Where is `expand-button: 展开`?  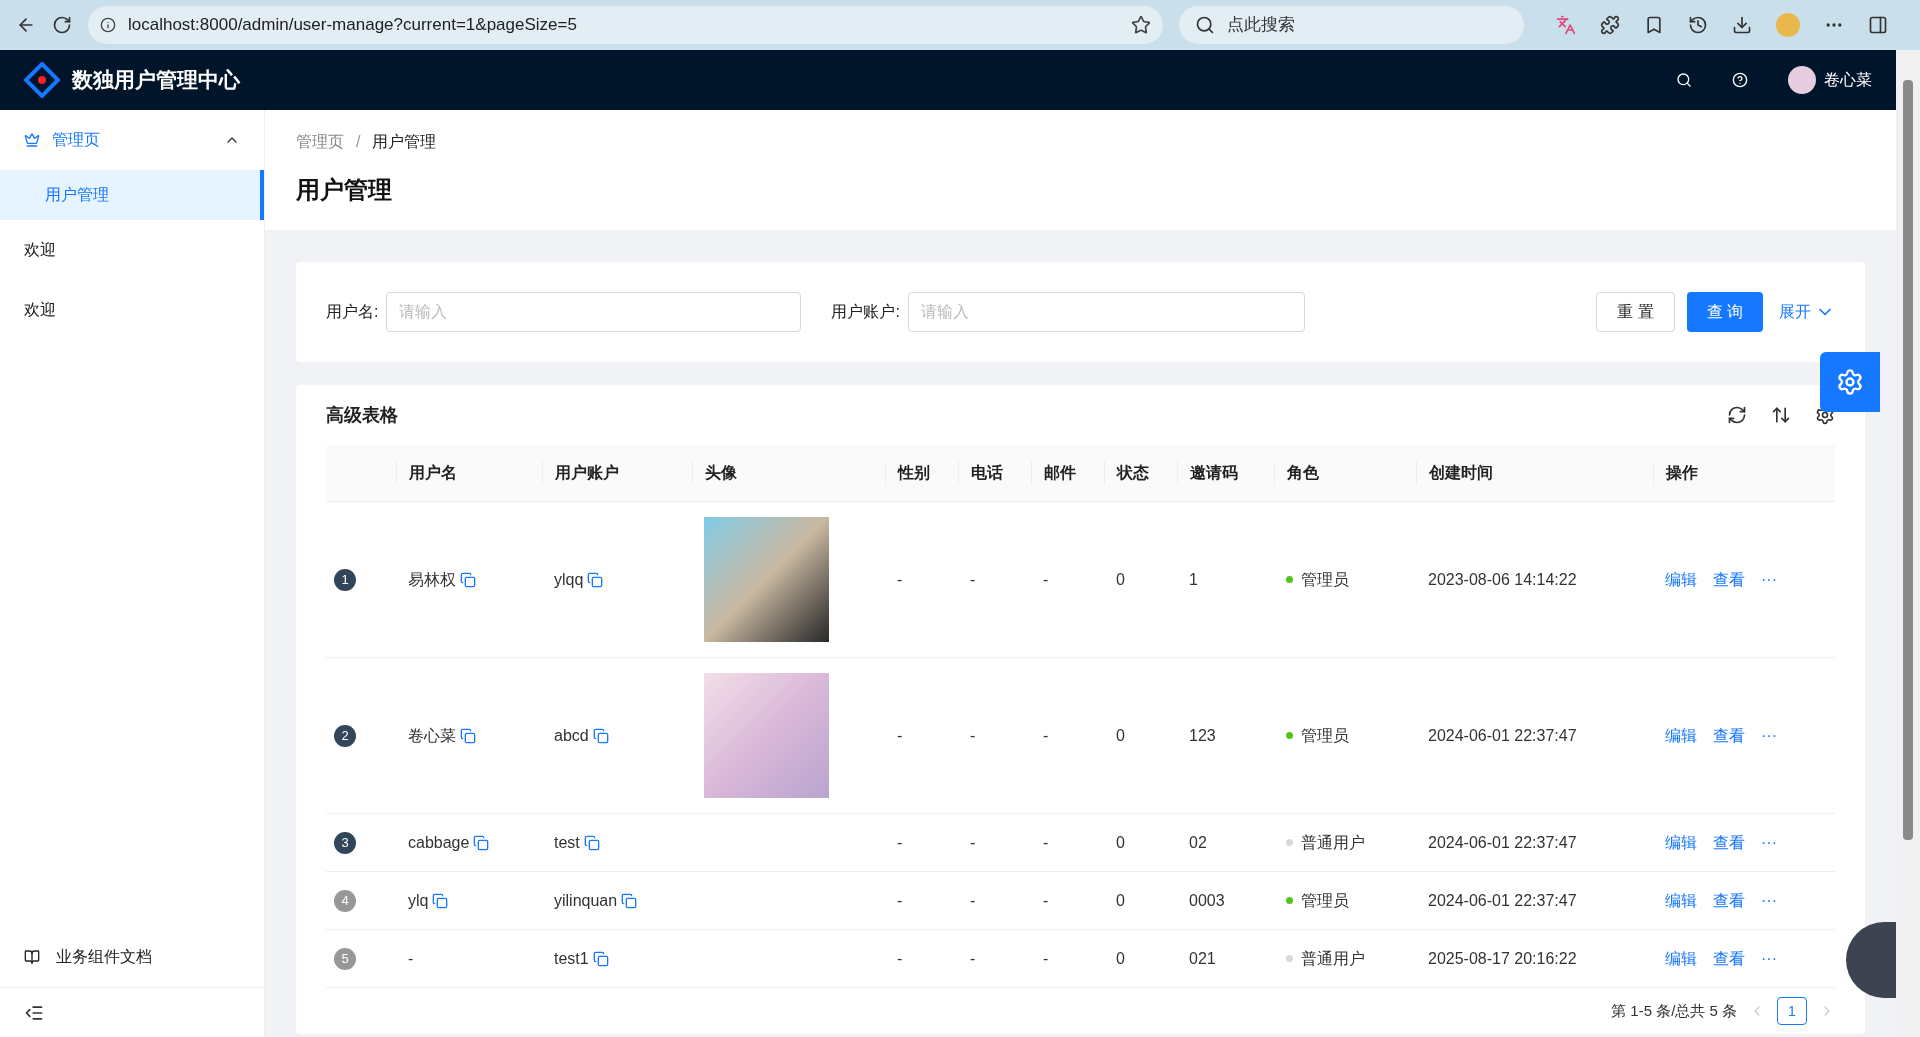
expand-button: 展开 is located at coordinates (1807, 312).